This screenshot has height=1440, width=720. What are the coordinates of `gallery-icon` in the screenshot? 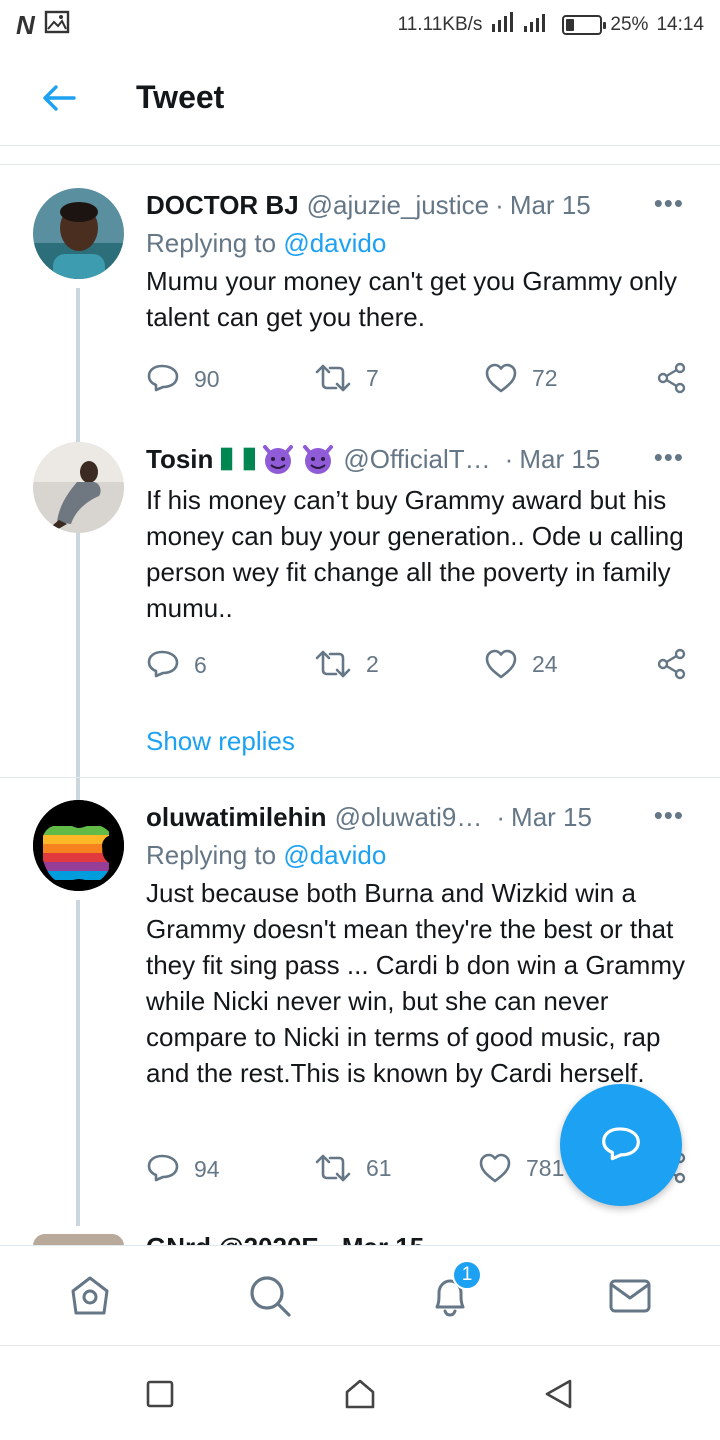 It's located at (57, 25).